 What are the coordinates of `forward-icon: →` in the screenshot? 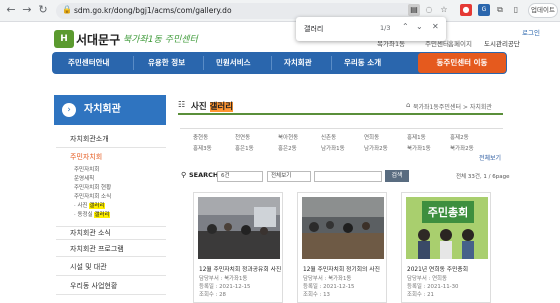 It's located at (27, 10).